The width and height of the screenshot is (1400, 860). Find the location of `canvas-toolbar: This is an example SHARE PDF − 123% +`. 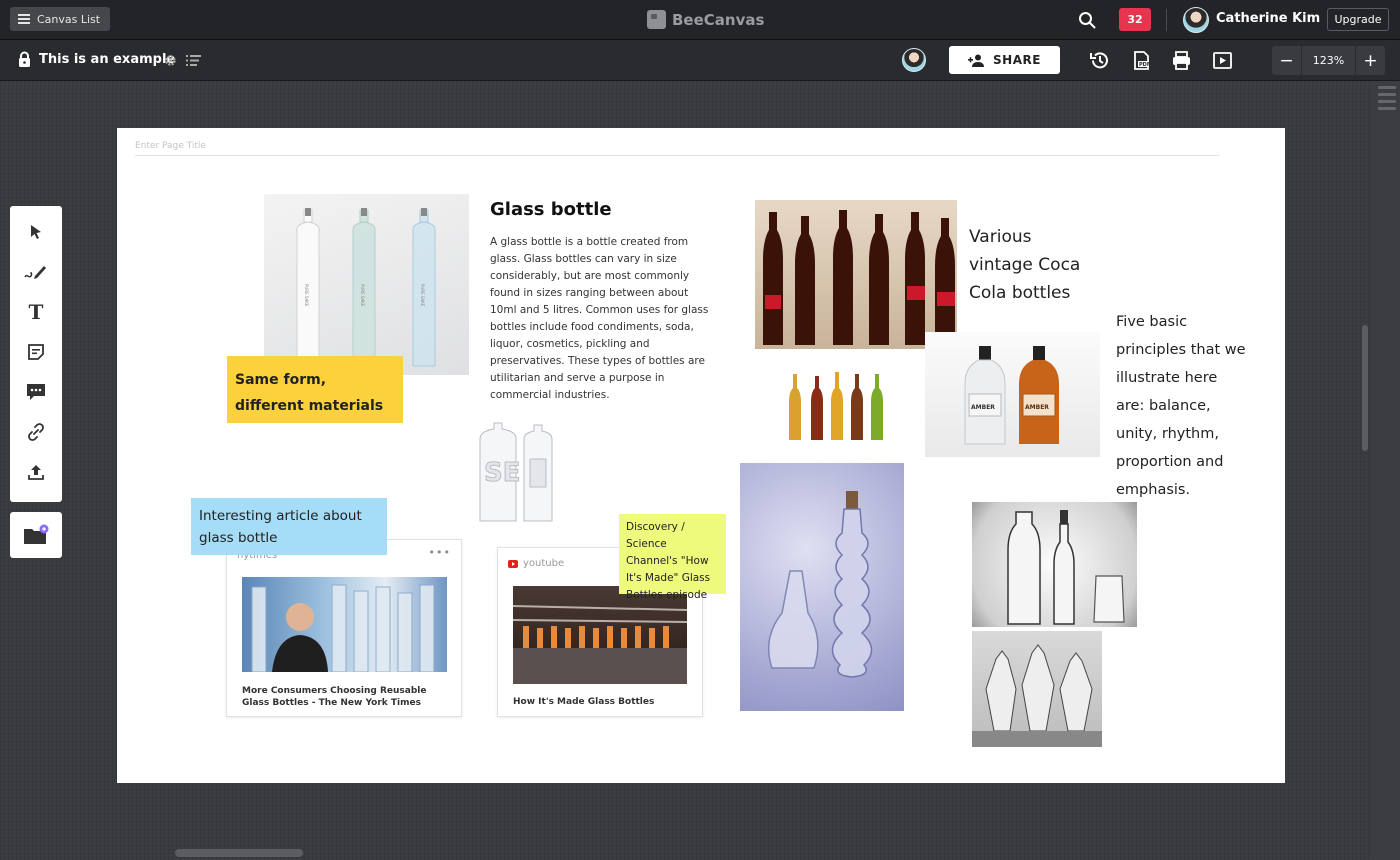

canvas-toolbar: This is an example SHARE PDF − 123% + is located at coordinates (700, 60).